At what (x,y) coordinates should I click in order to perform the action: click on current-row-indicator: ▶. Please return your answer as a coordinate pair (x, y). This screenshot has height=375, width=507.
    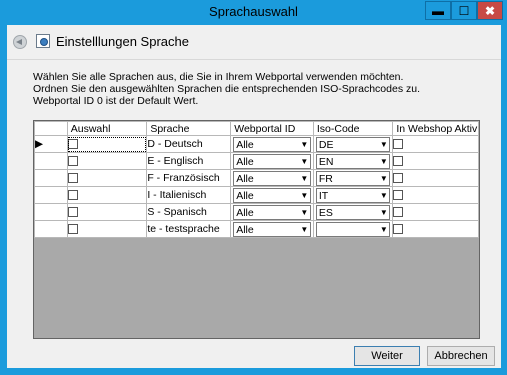
    Looking at the image, I should click on (51, 144).